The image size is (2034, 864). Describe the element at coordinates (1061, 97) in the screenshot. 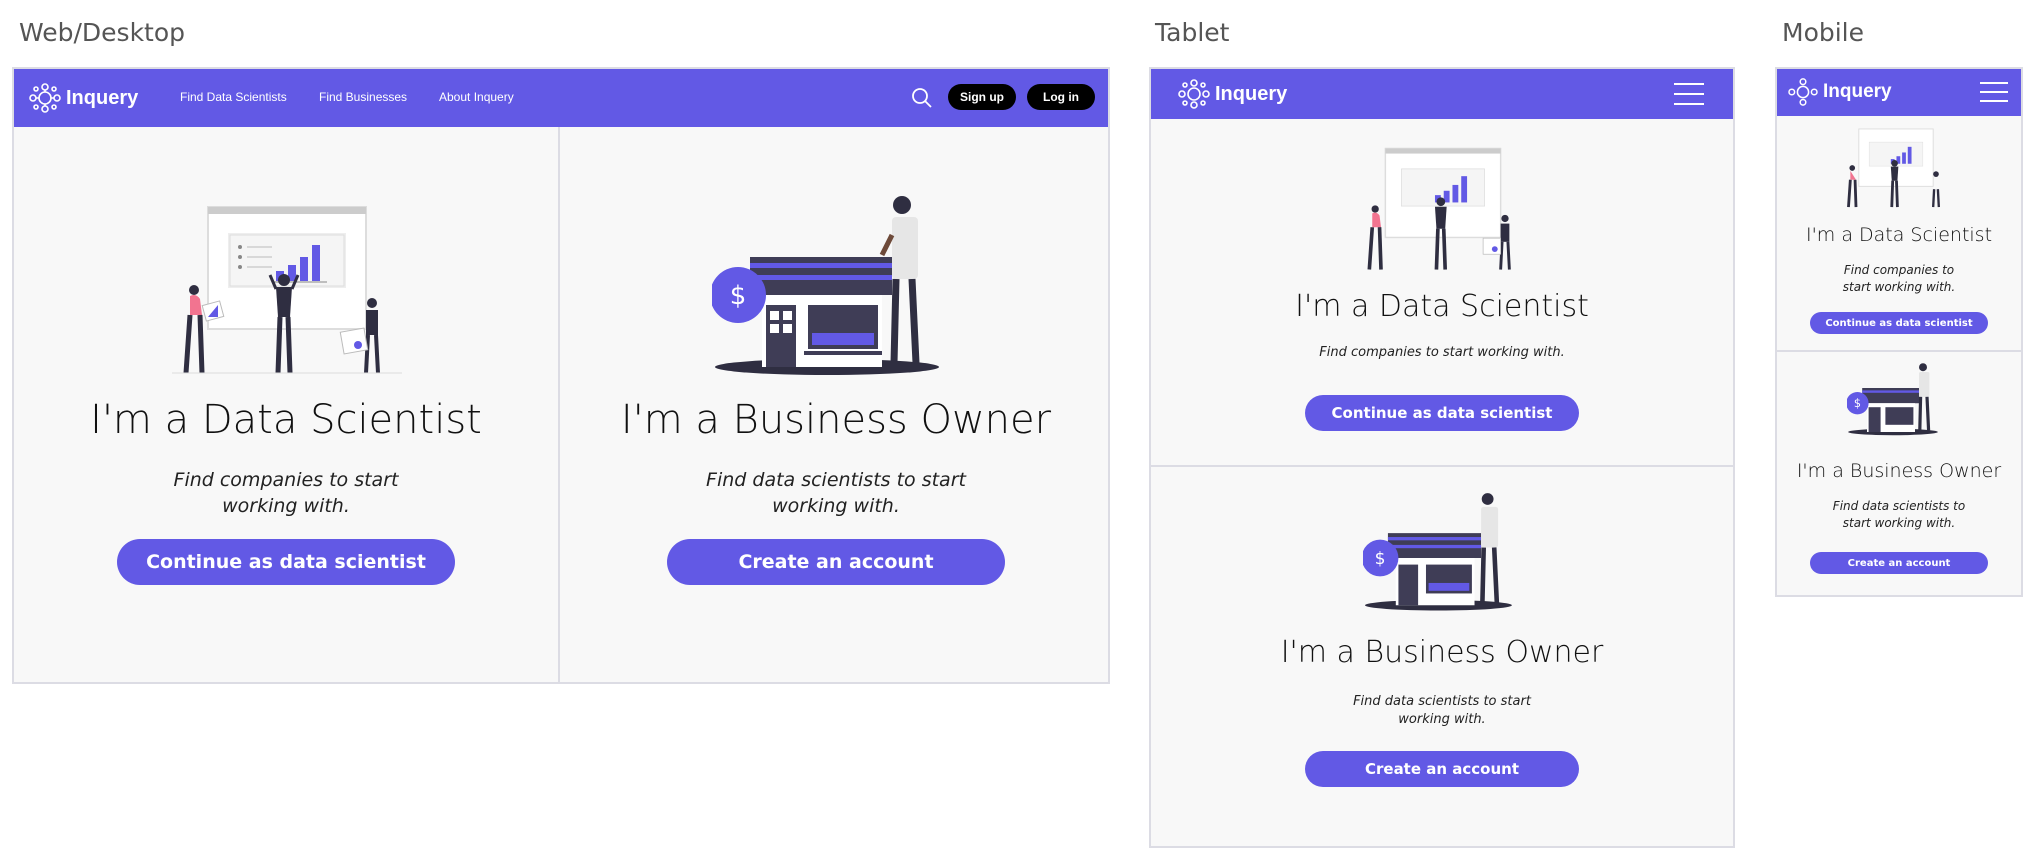

I see `login-button: Log in` at that location.